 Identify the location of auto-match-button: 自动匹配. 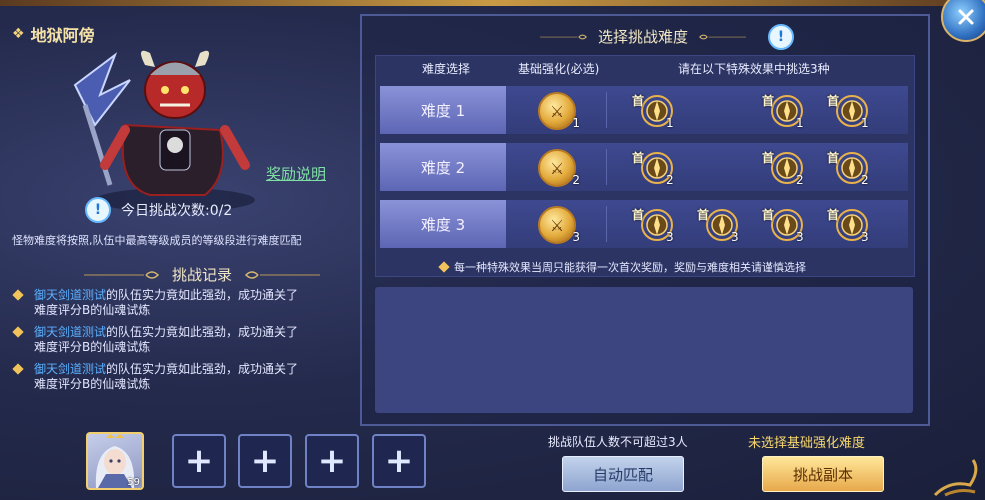
(623, 474).